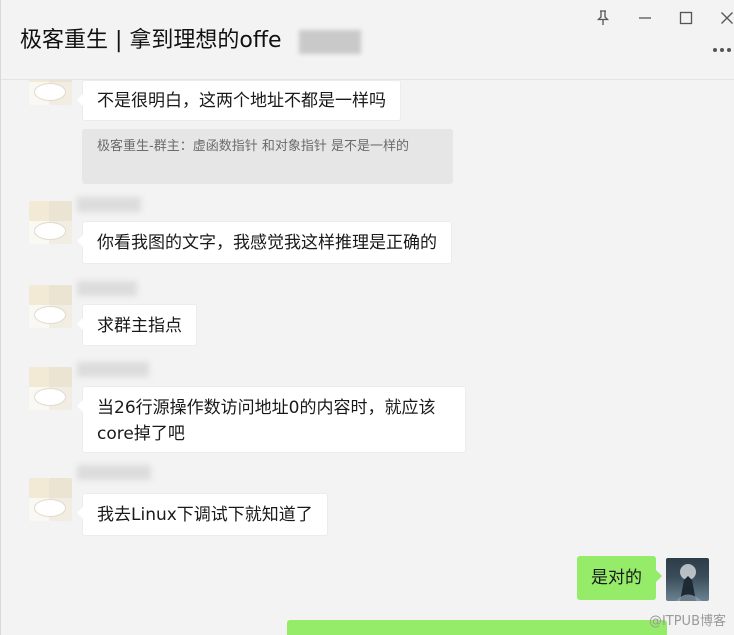  Describe the element at coordinates (266, 421) in the screenshot. I see `message-text: 当26行源操作数访问地址0的内容时，就应该core掉了吧` at that location.